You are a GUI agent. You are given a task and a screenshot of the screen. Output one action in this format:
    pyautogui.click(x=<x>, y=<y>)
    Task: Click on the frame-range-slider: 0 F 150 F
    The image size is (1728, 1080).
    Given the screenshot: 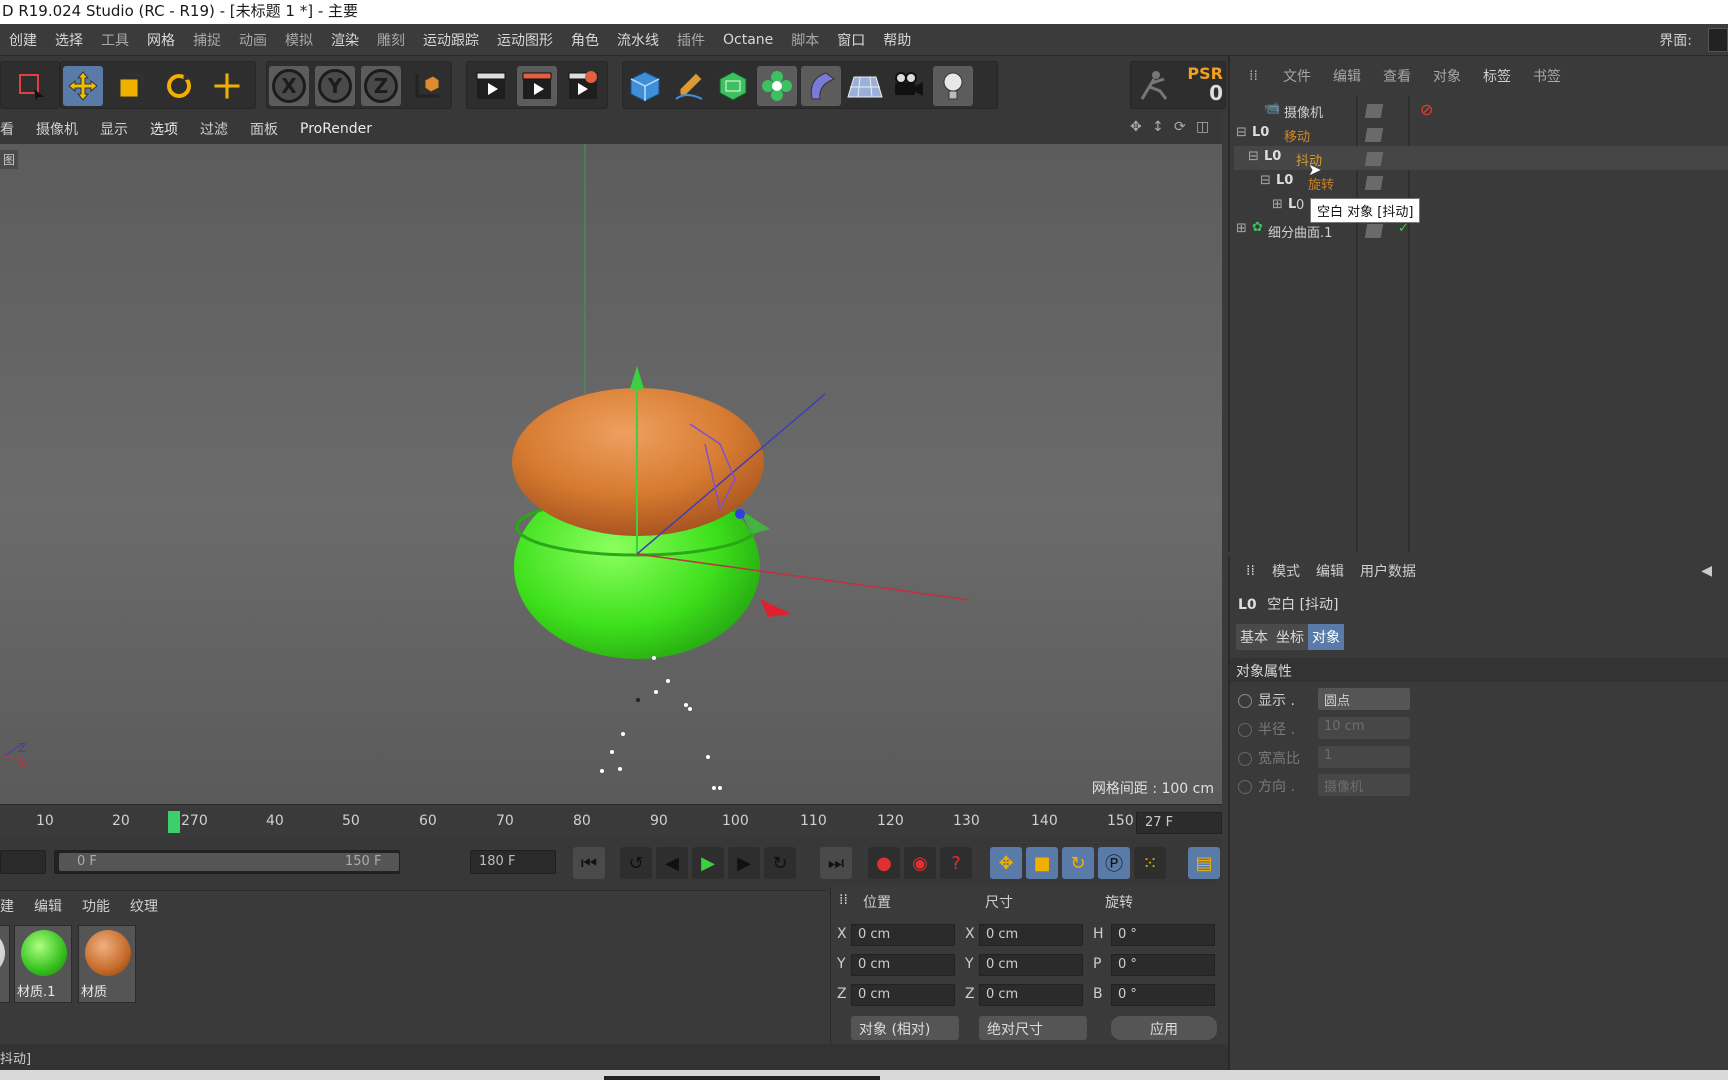 What is the action you would take?
    pyautogui.click(x=227, y=862)
    